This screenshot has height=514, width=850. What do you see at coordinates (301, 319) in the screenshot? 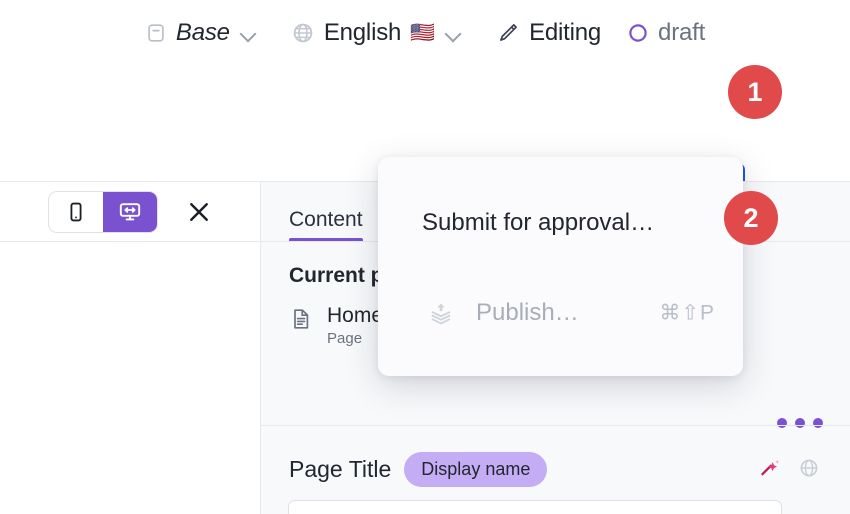
I see `page-document-icon` at bounding box center [301, 319].